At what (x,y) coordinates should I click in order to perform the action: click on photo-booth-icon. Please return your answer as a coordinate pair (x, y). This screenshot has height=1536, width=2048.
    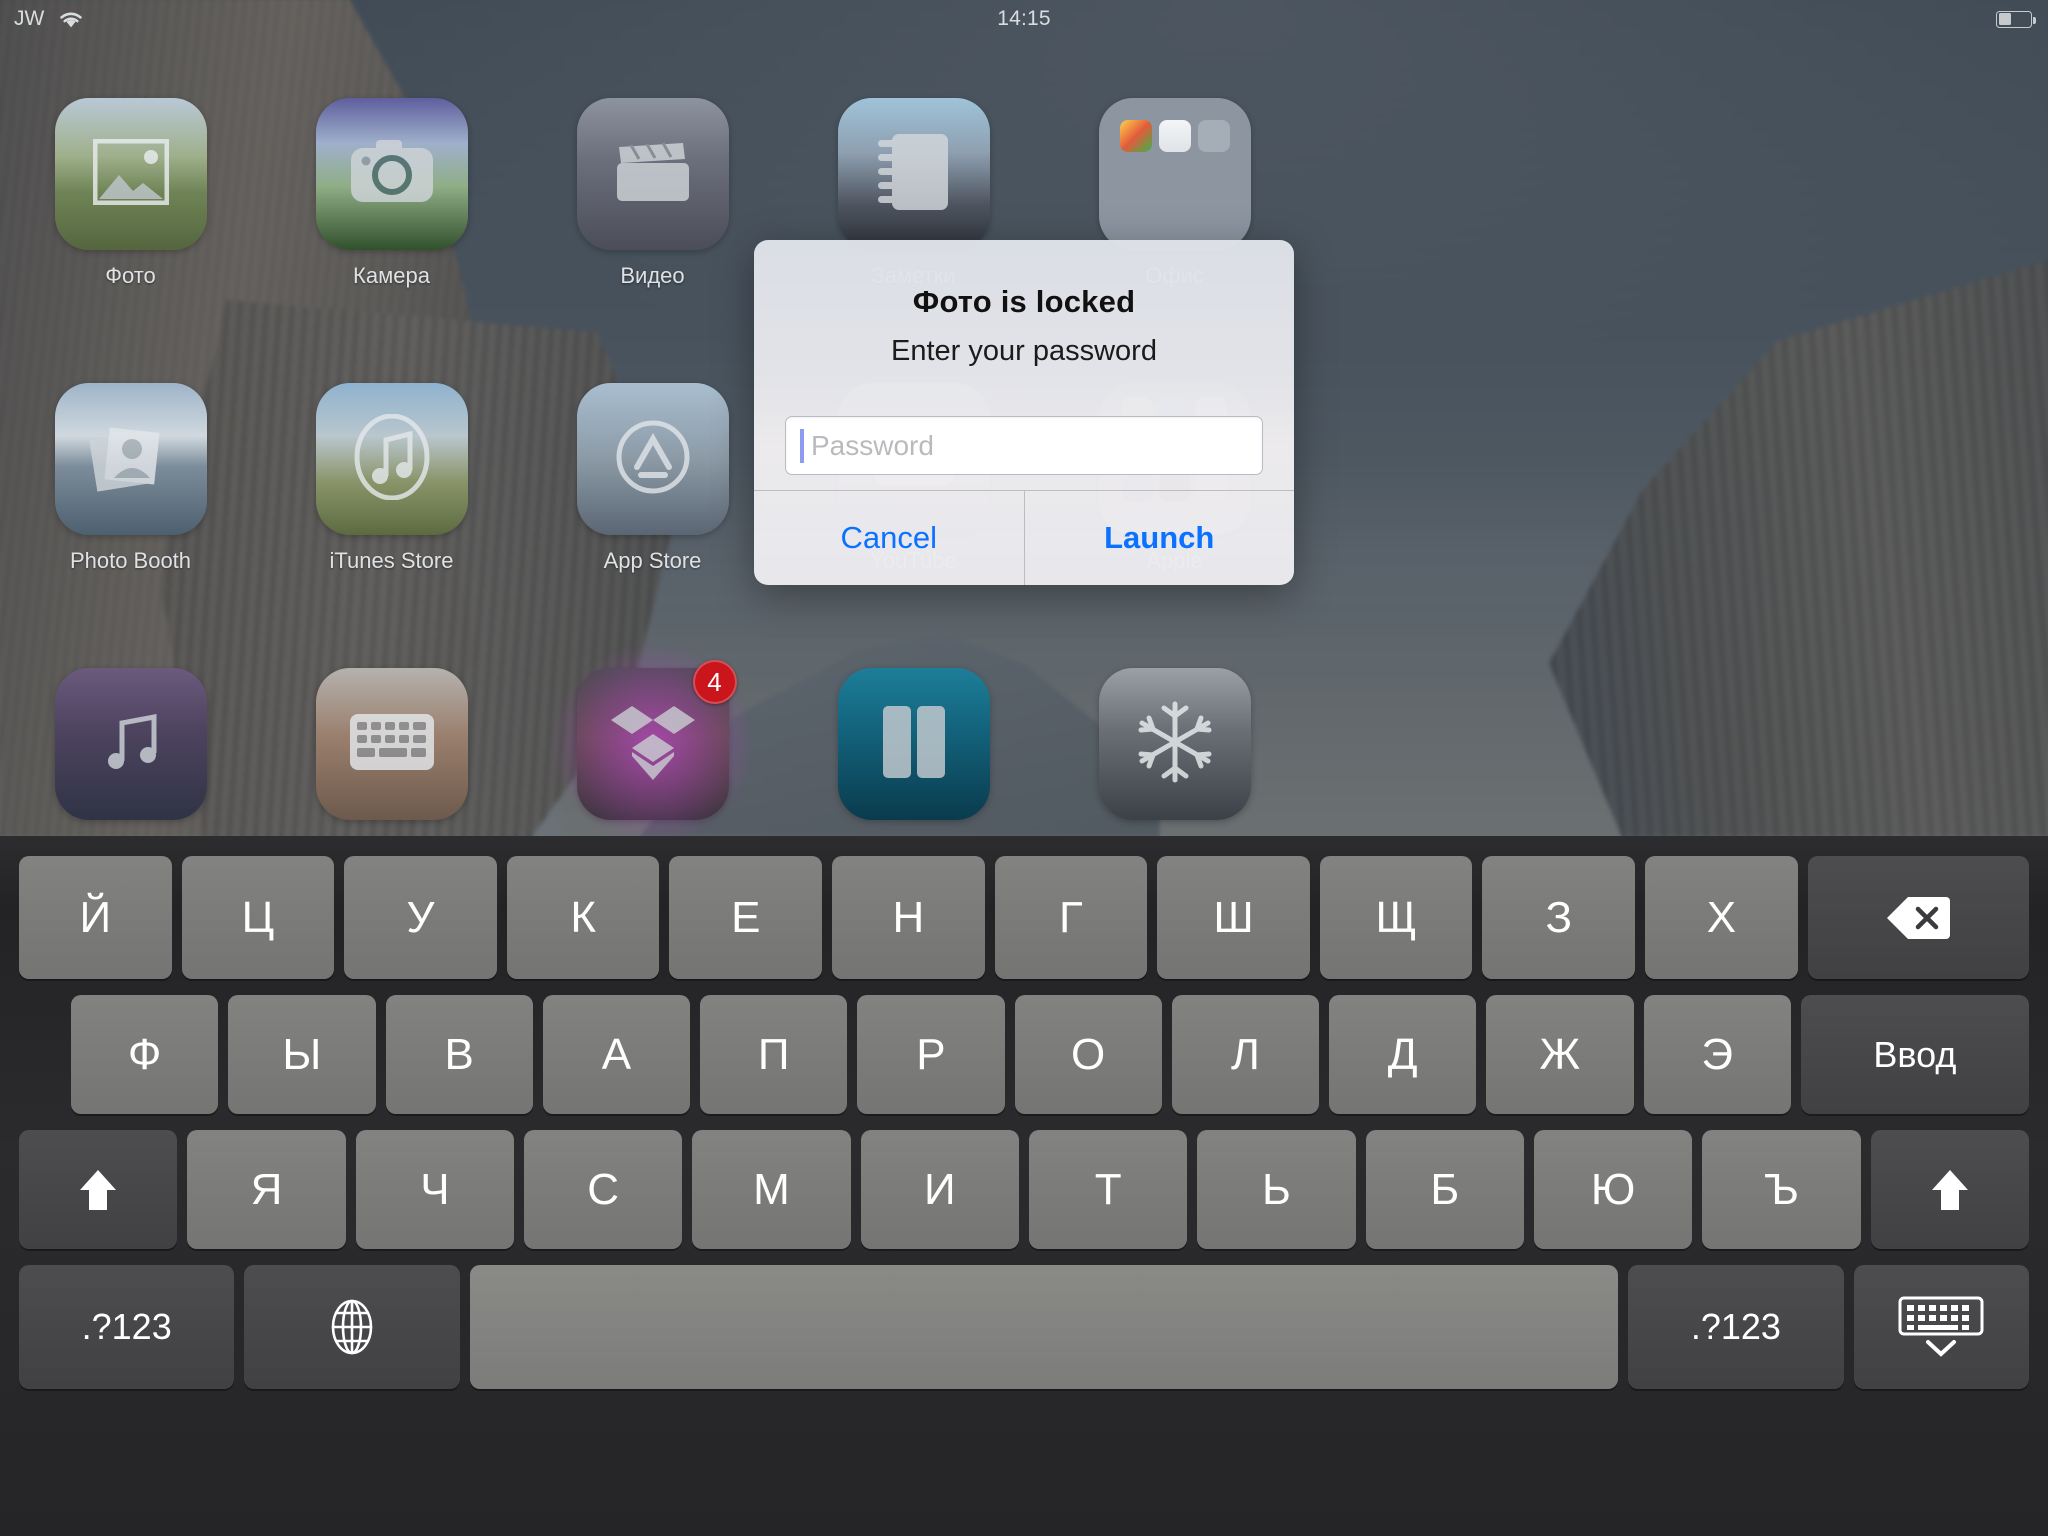
    Looking at the image, I should click on (130, 459).